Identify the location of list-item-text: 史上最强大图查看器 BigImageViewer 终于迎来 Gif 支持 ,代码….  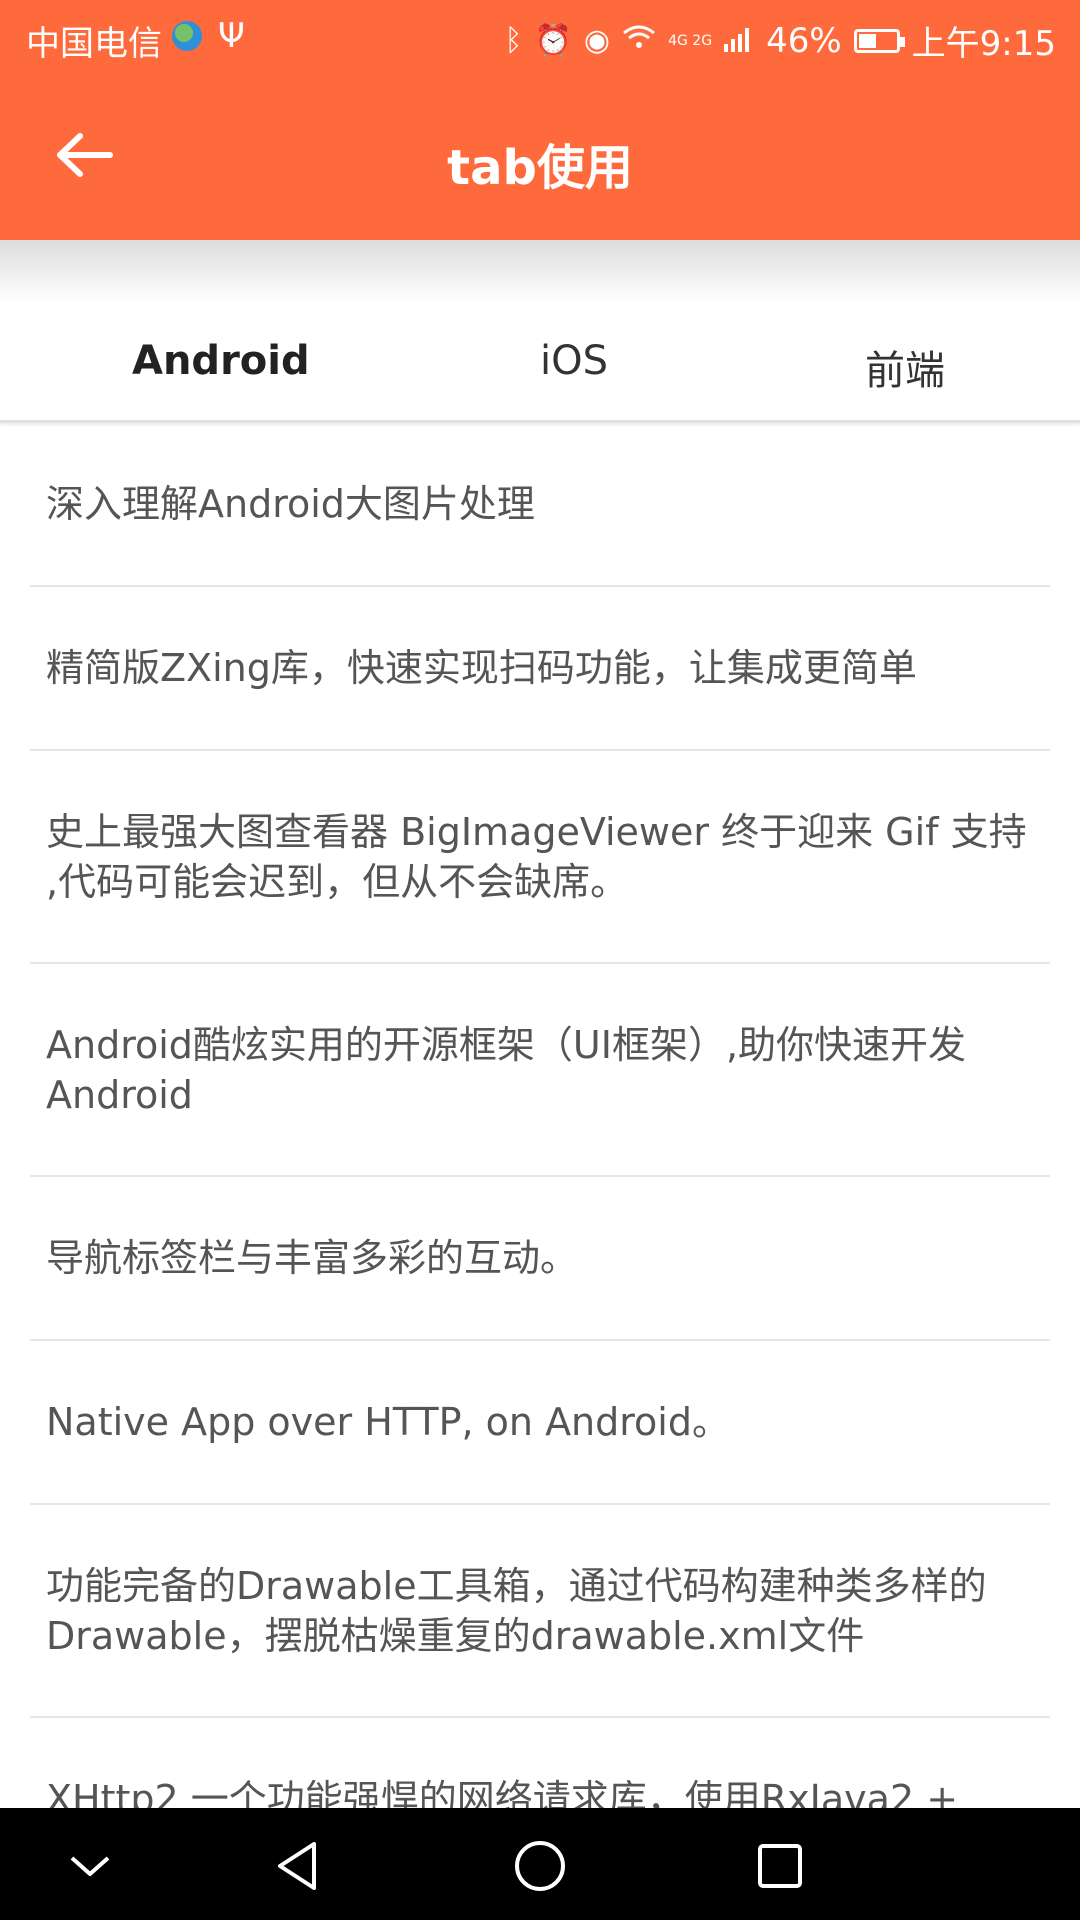
(536, 856).